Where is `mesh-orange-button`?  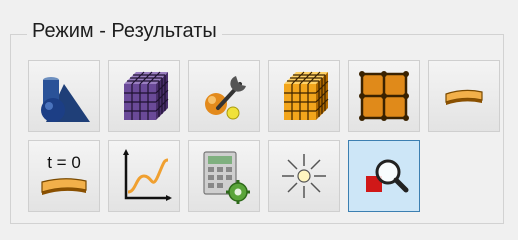
mesh-orange-button is located at coordinates (304, 96).